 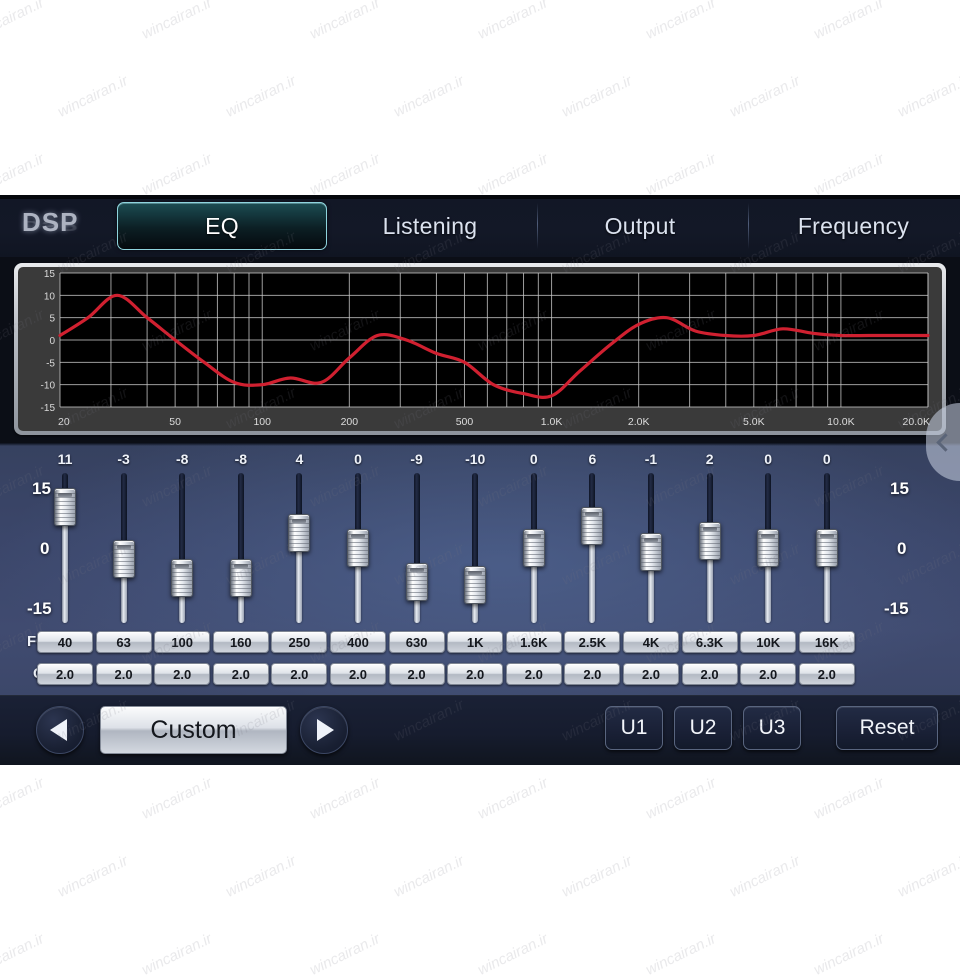 What do you see at coordinates (123, 642) in the screenshot?
I see `fc-value-button: 63` at bounding box center [123, 642].